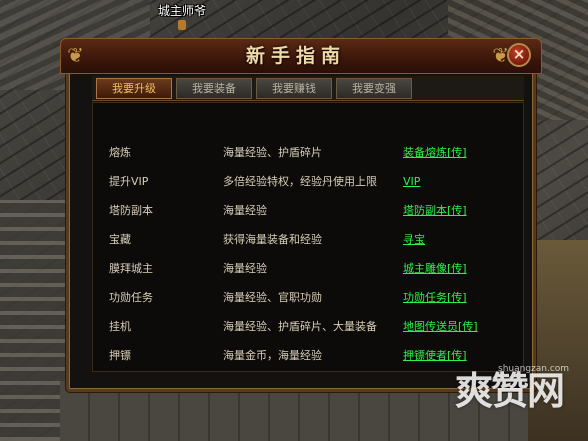  What do you see at coordinates (120, 239) in the screenshot?
I see `activity-name: 宝藏` at bounding box center [120, 239].